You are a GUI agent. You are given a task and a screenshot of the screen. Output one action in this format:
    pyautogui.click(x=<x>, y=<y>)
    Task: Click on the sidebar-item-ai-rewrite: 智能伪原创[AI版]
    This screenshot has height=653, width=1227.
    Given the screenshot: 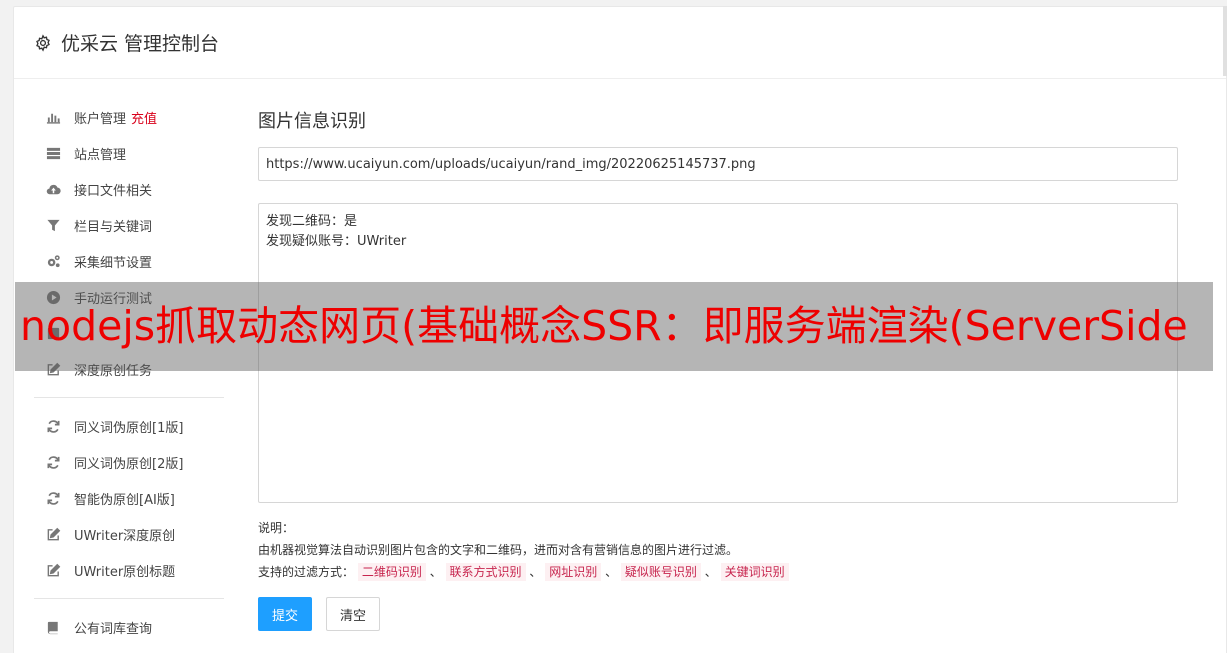 What is the action you would take?
    pyautogui.click(x=129, y=498)
    